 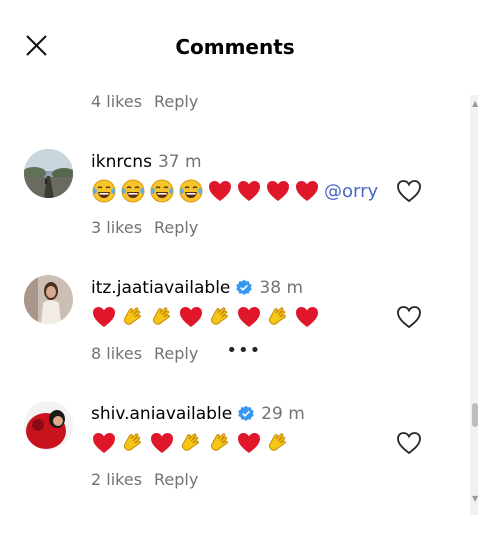 I want to click on username: iknrcns, so click(x=121, y=162).